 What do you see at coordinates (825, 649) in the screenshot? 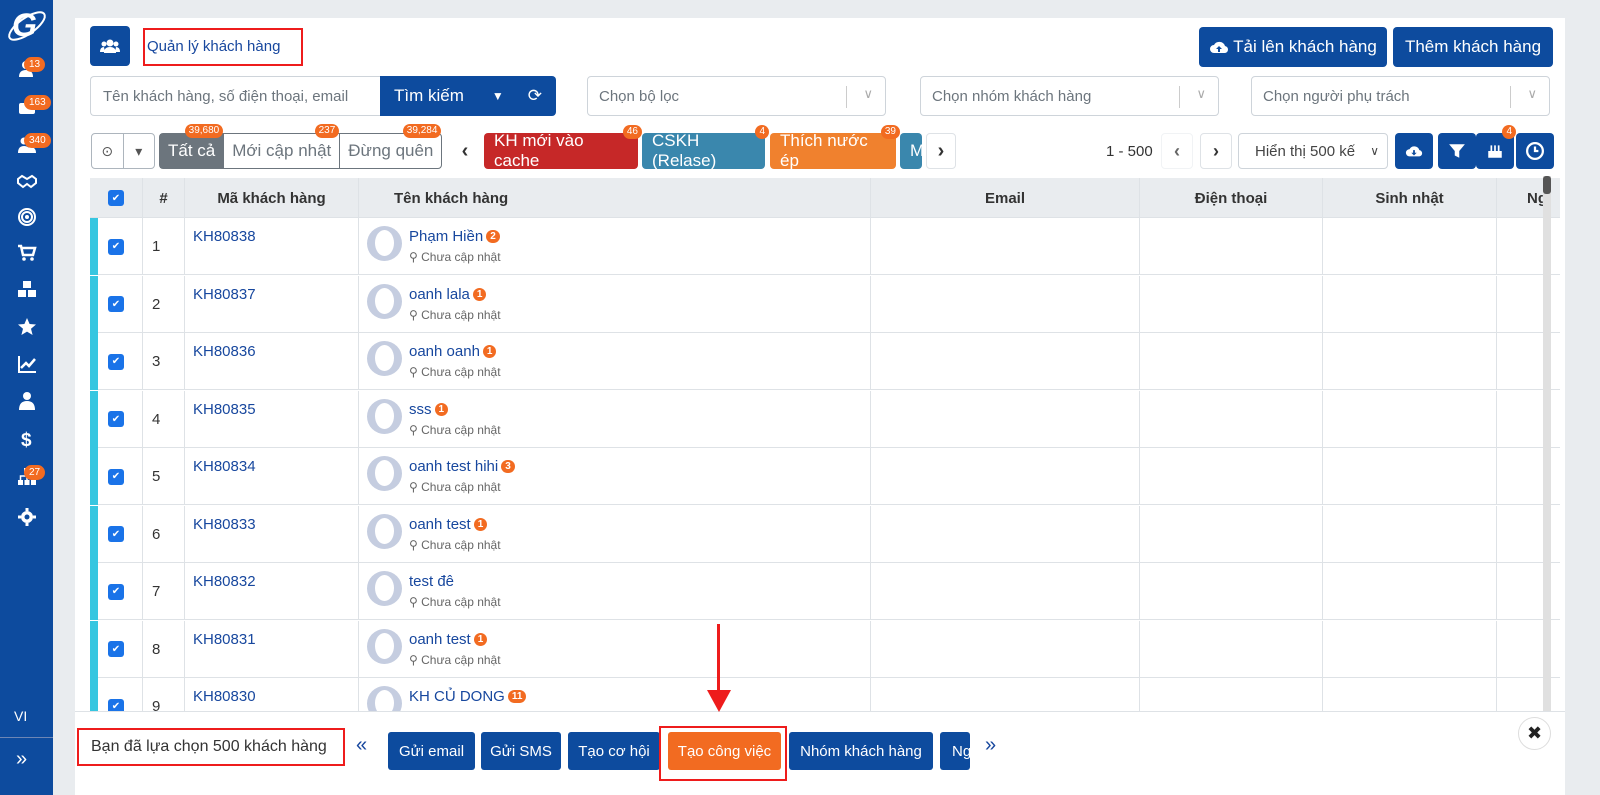
I see `table-row: ✔ 8 KH80831 oanh test 1 ⚲ Chưa cập nhật` at bounding box center [825, 649].